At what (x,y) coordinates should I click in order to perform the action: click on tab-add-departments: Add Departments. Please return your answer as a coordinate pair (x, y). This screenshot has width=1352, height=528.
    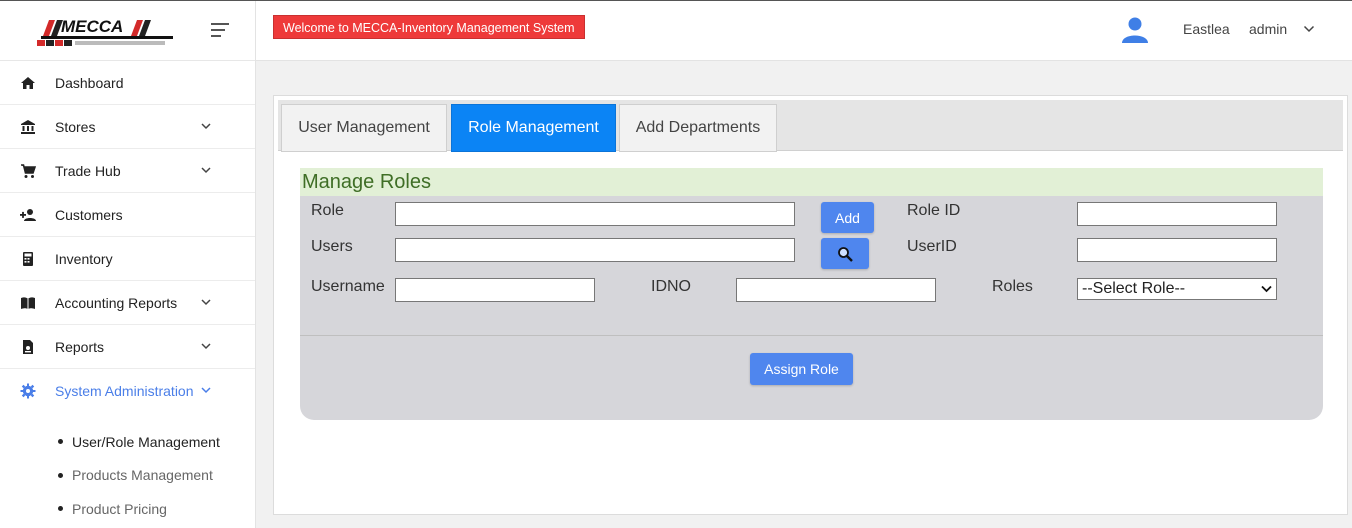
    Looking at the image, I should click on (698, 128).